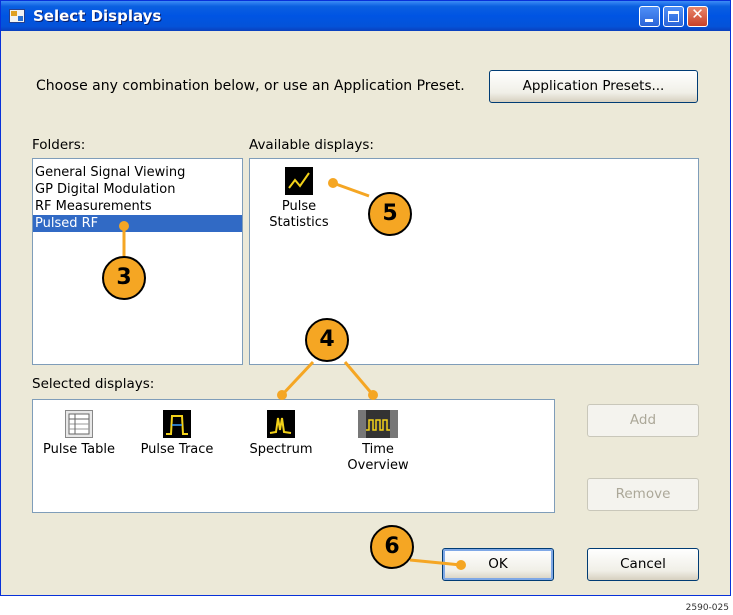 This screenshot has width=733, height=615. I want to click on callout-3: 3, so click(124, 278).